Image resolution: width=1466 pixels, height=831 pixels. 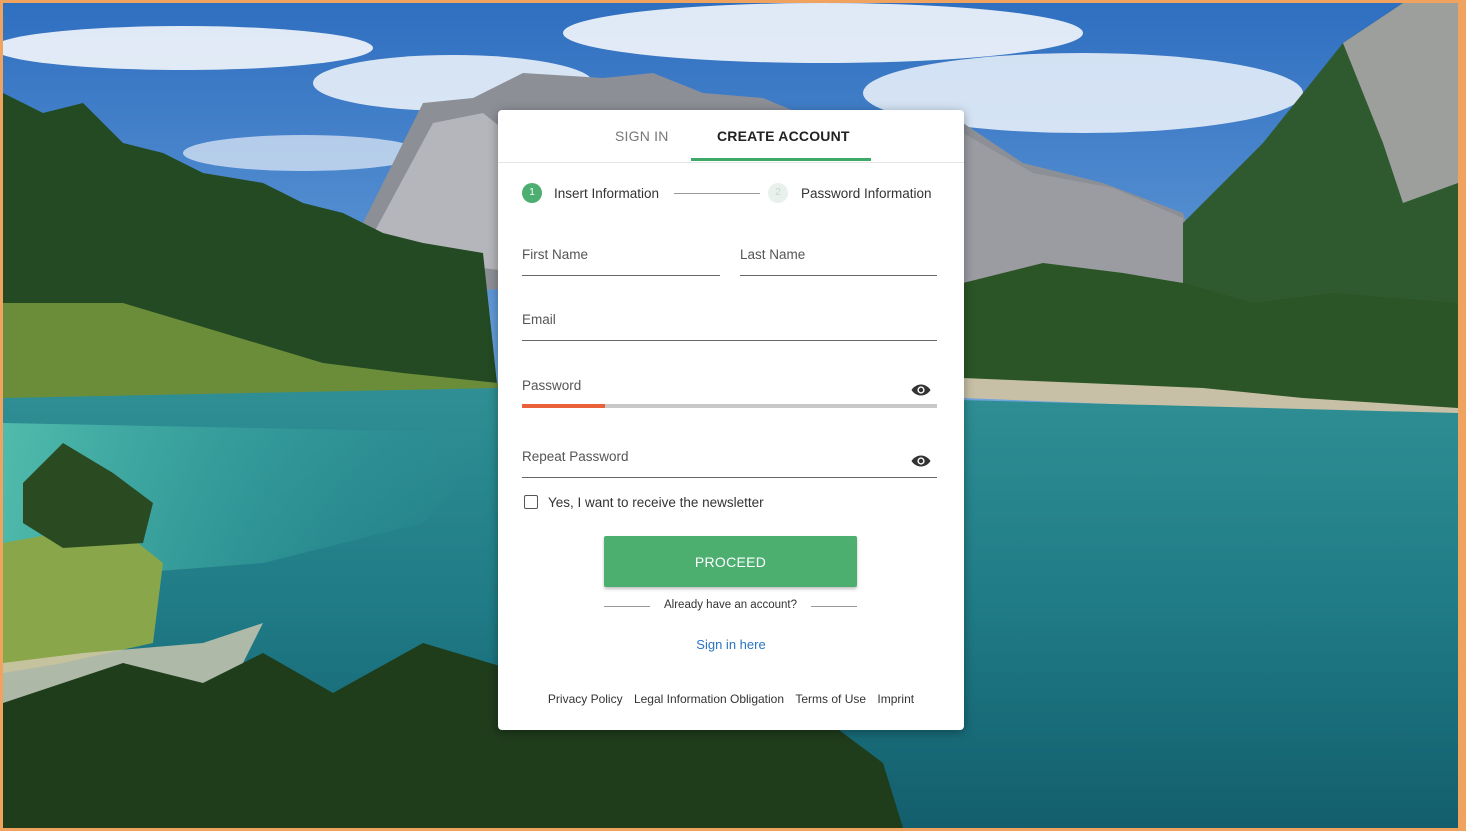 I want to click on show-password-eye-icon, so click(x=921, y=390).